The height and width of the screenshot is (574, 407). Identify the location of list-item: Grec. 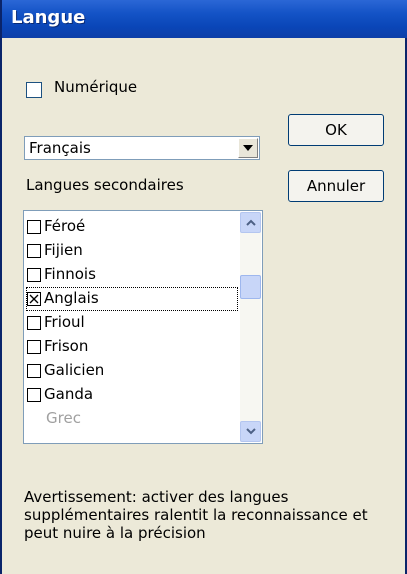
(132, 419).